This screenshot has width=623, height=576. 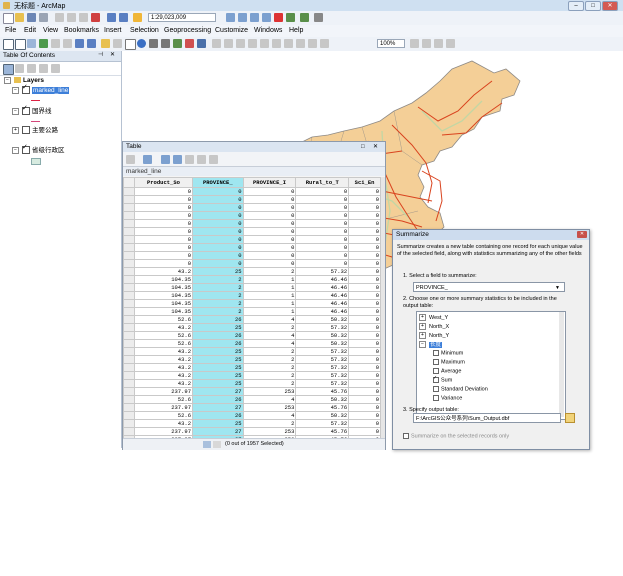 What do you see at coordinates (31, 43) in the screenshot?
I see `pan-icon` at bounding box center [31, 43].